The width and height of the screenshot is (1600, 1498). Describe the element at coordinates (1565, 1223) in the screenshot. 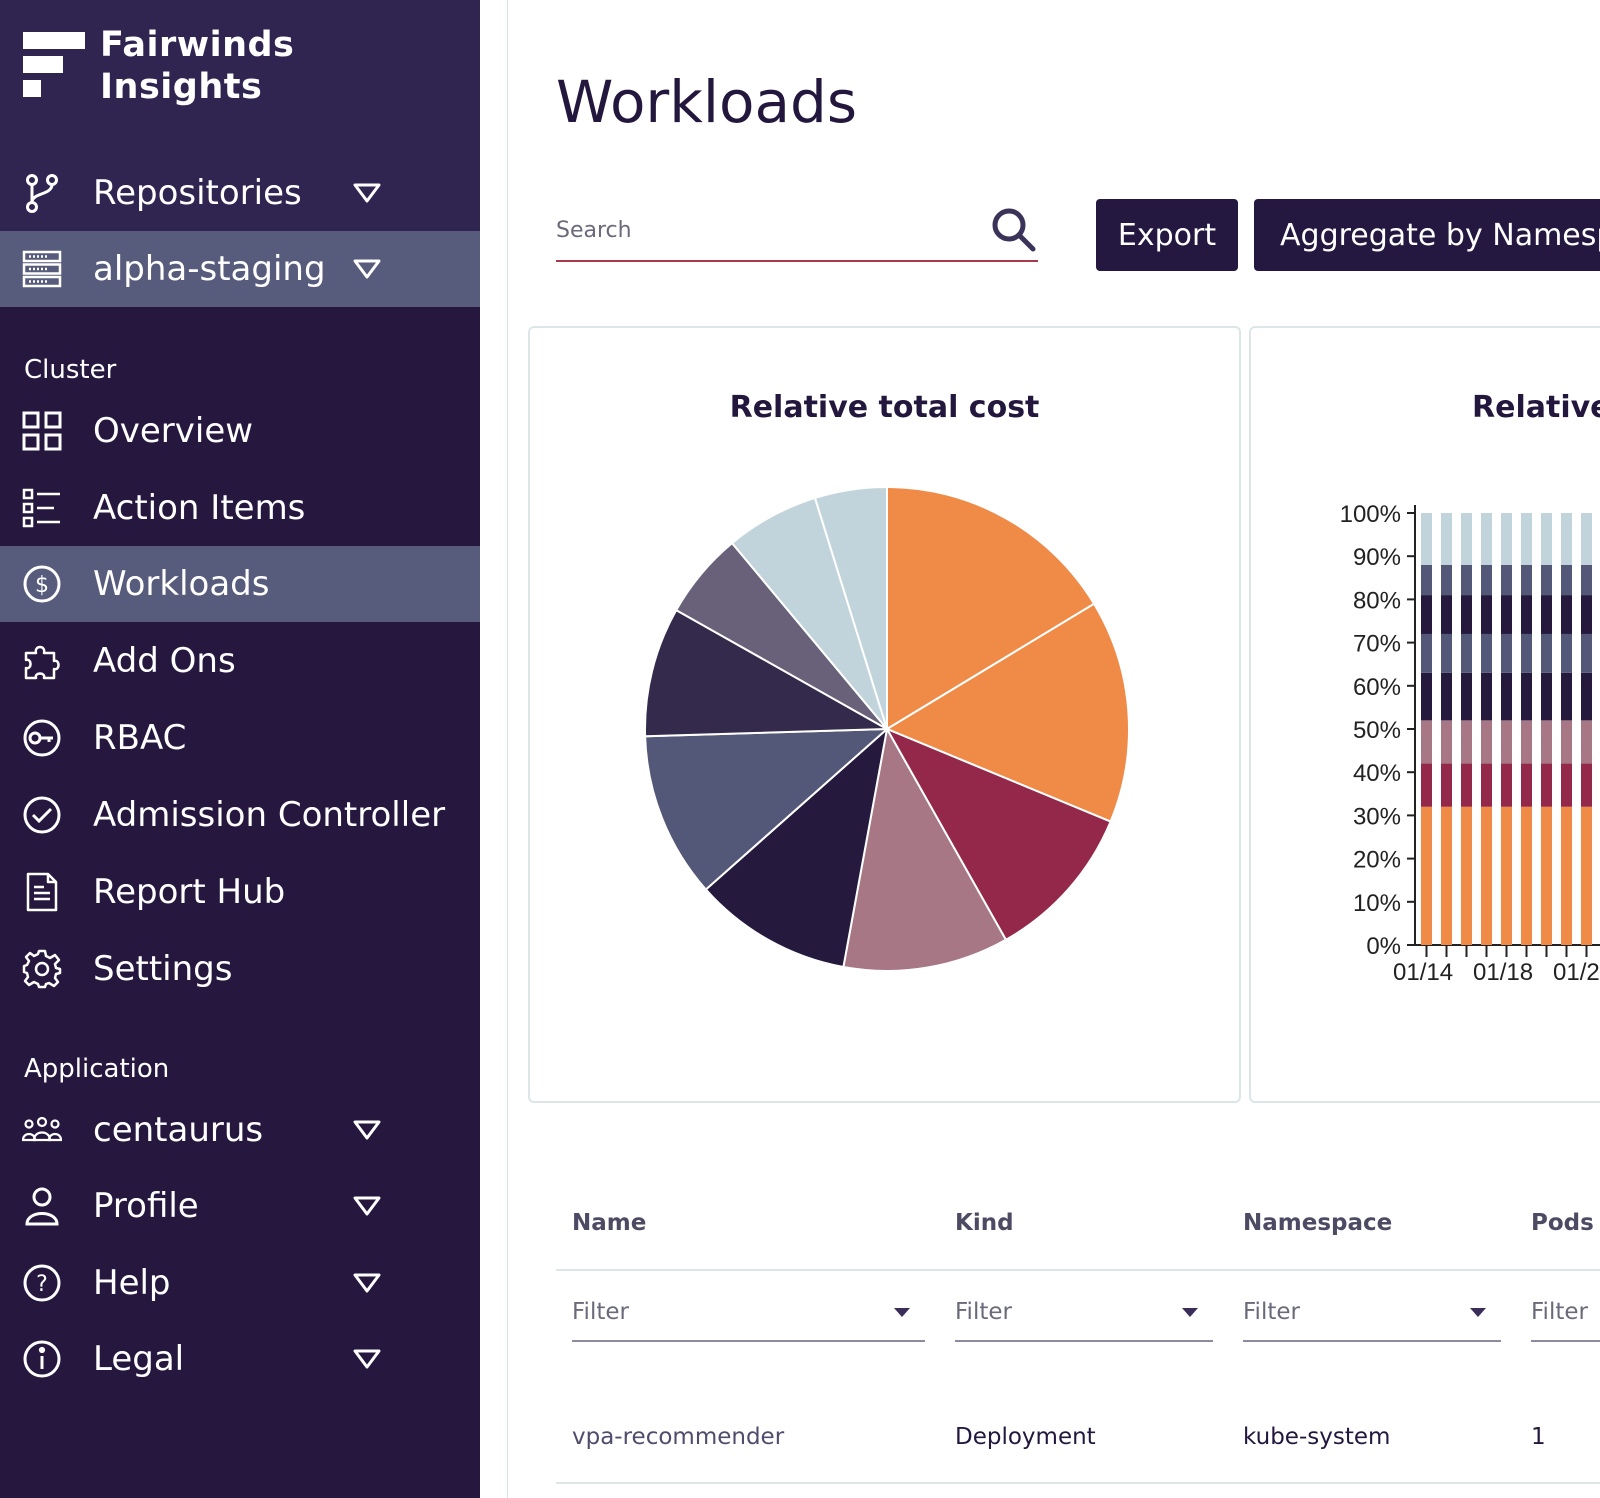

I see `column-header-pods: Pods (` at that location.